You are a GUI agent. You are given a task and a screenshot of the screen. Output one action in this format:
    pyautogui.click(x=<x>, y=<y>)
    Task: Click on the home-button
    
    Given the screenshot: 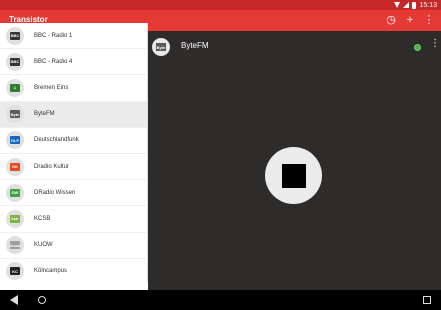 What is the action you would take?
    pyautogui.click(x=42, y=300)
    